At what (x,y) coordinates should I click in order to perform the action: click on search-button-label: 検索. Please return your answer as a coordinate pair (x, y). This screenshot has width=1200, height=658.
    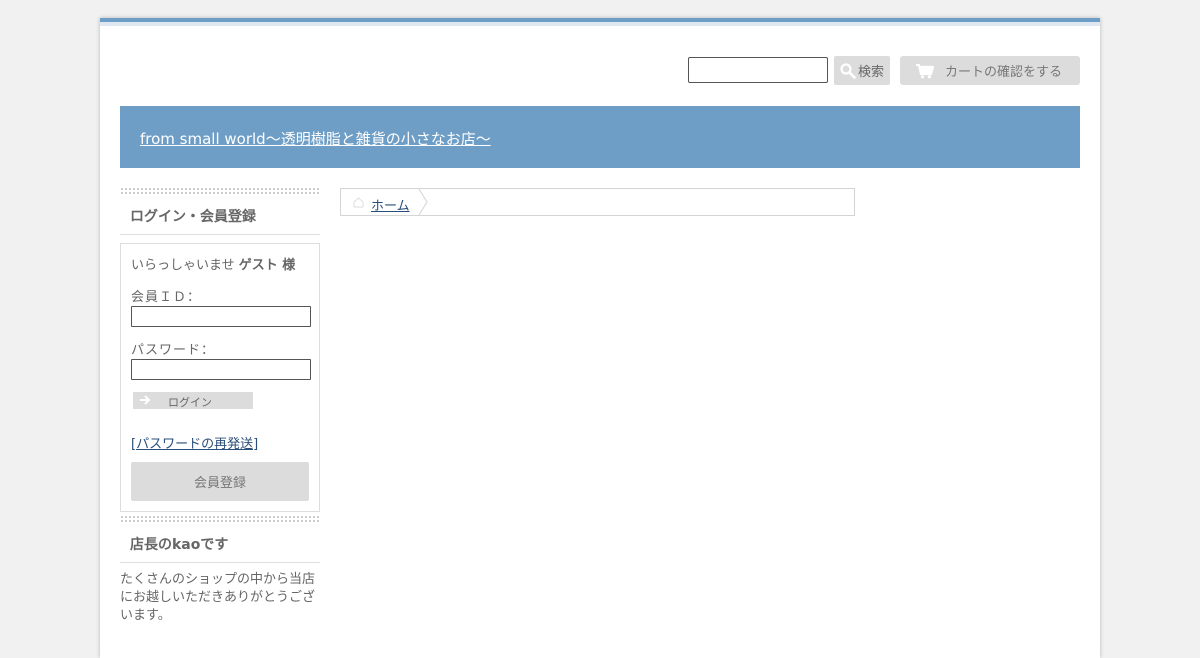
    Looking at the image, I should click on (870, 72).